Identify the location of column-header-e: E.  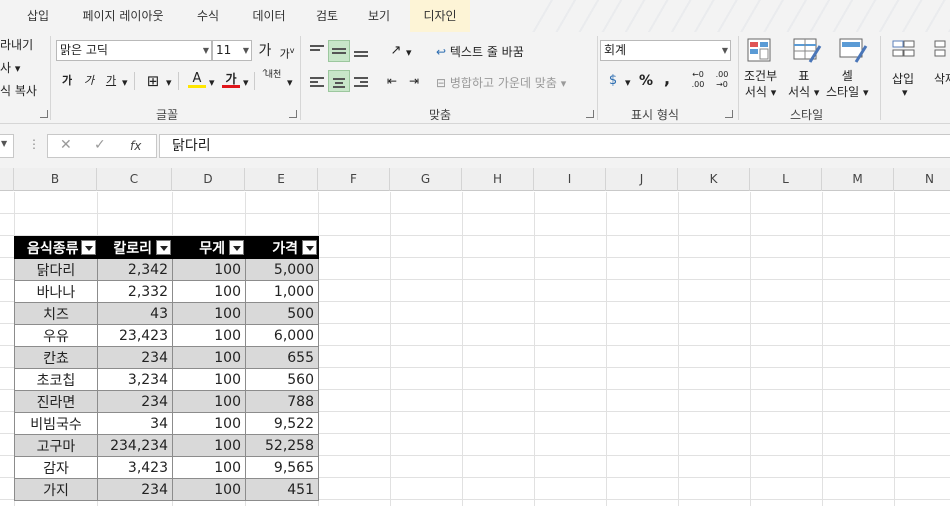
(281, 179).